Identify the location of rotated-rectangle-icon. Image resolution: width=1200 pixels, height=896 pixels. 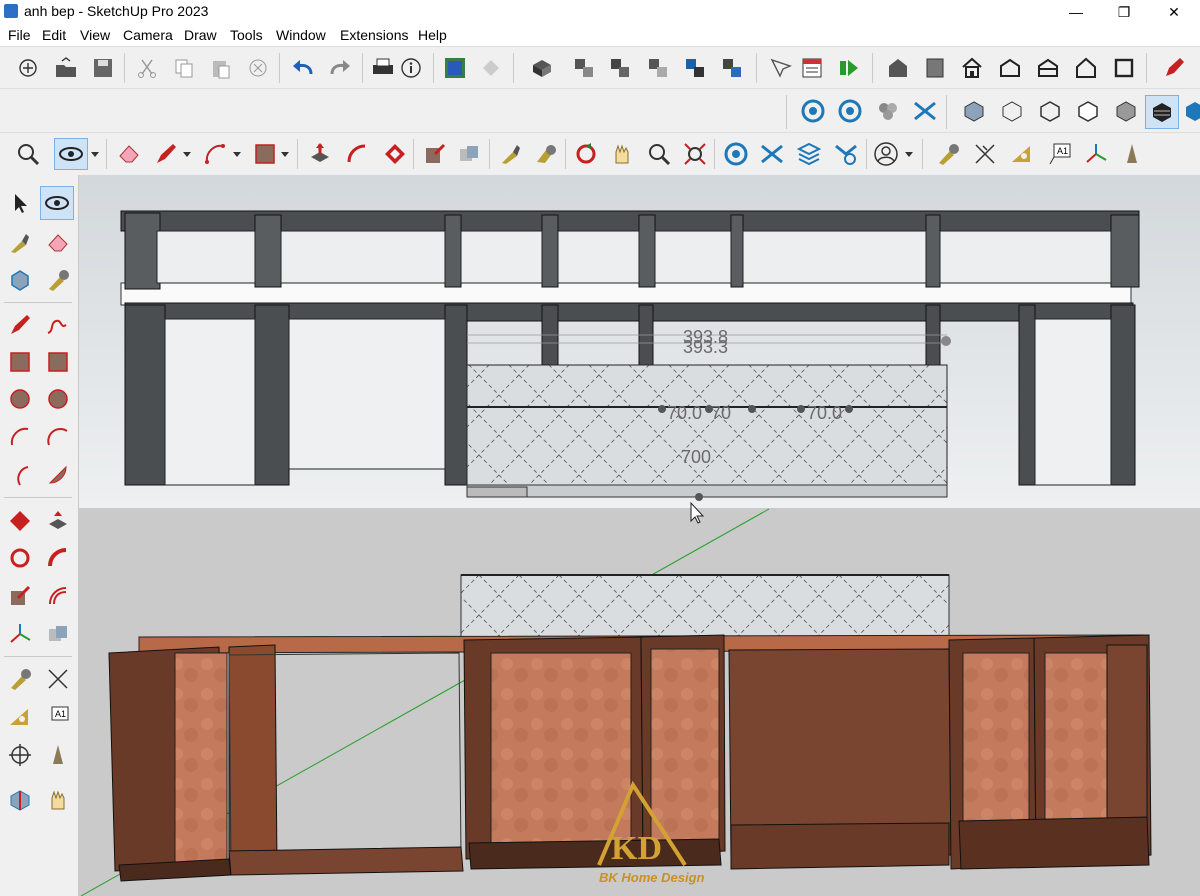
(58, 362).